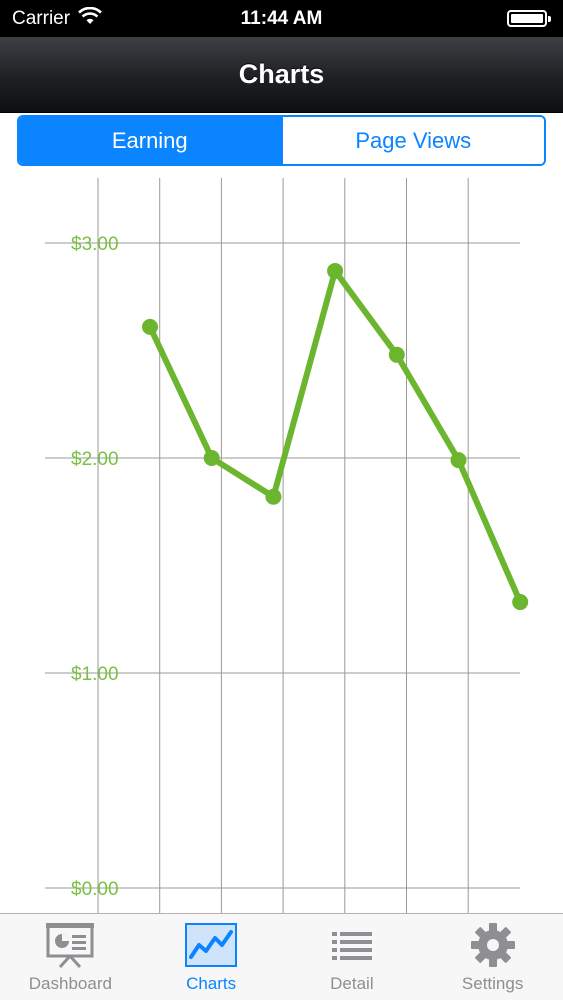 The width and height of the screenshot is (563, 1000). Describe the element at coordinates (352, 983) in the screenshot. I see `tab-label-detail: Detail` at that location.